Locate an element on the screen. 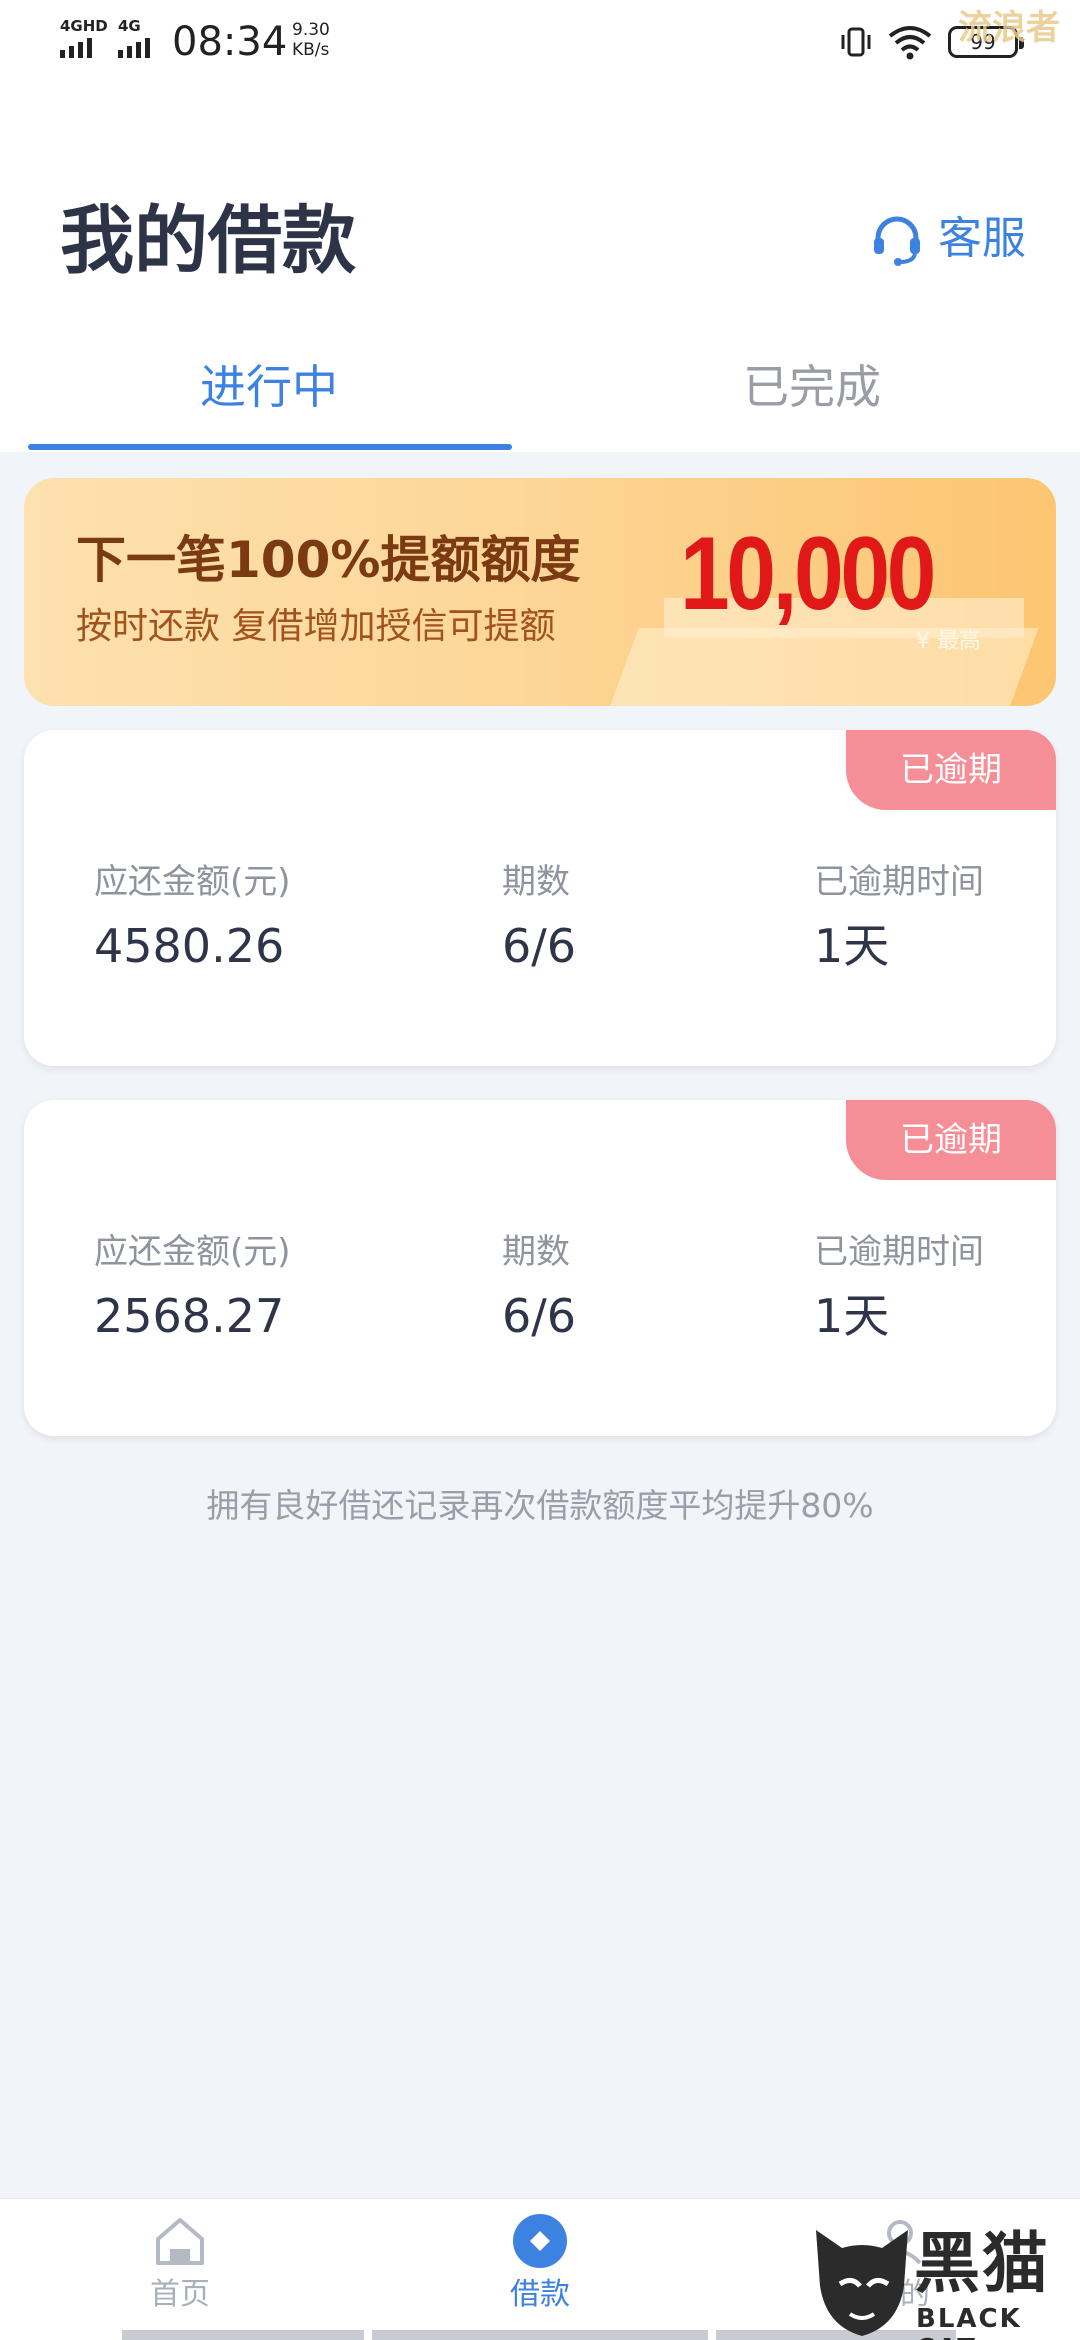 This screenshot has height=2340, width=1080. signal-indicator-1: 4GHD is located at coordinates (84, 38).